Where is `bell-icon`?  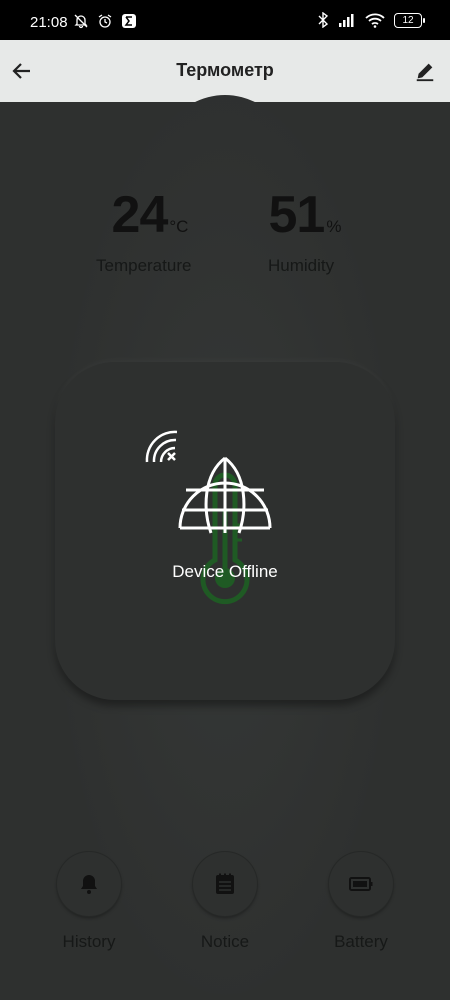
bell-icon is located at coordinates (89, 884).